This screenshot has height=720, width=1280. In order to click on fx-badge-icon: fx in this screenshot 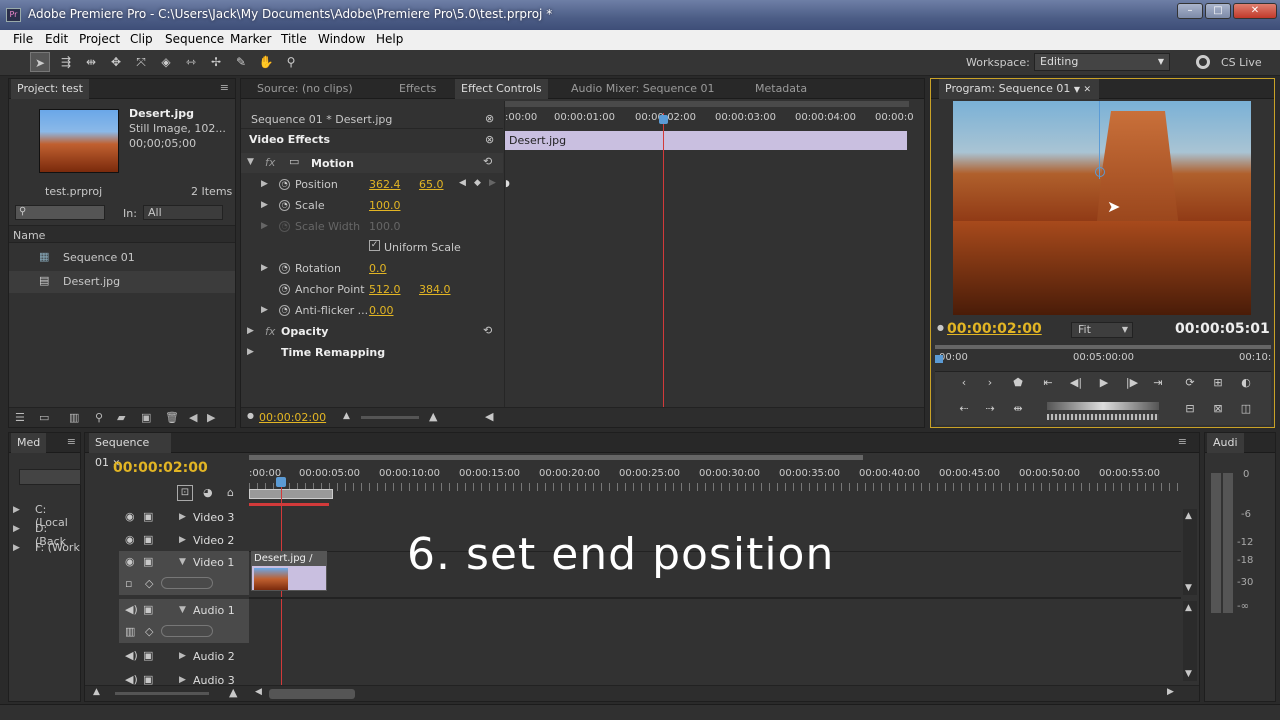, I will do `click(270, 331)`.